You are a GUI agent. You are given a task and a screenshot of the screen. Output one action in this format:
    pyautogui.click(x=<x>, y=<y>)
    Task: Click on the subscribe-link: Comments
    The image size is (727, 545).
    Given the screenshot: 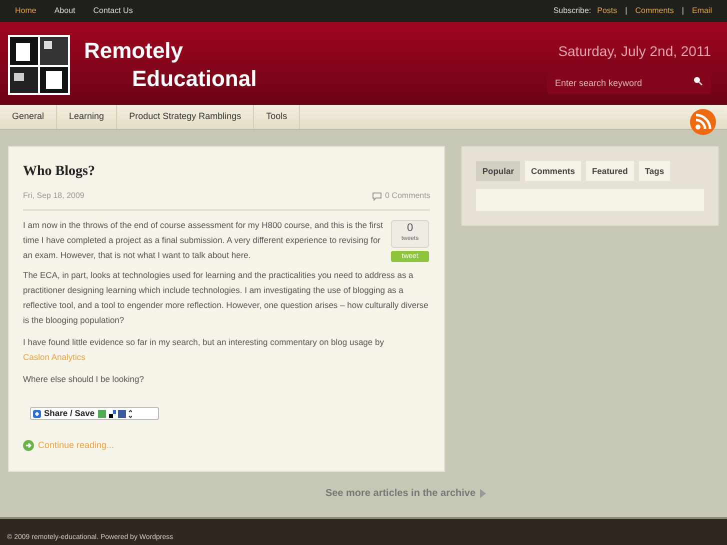 What is the action you would take?
    pyautogui.click(x=654, y=11)
    